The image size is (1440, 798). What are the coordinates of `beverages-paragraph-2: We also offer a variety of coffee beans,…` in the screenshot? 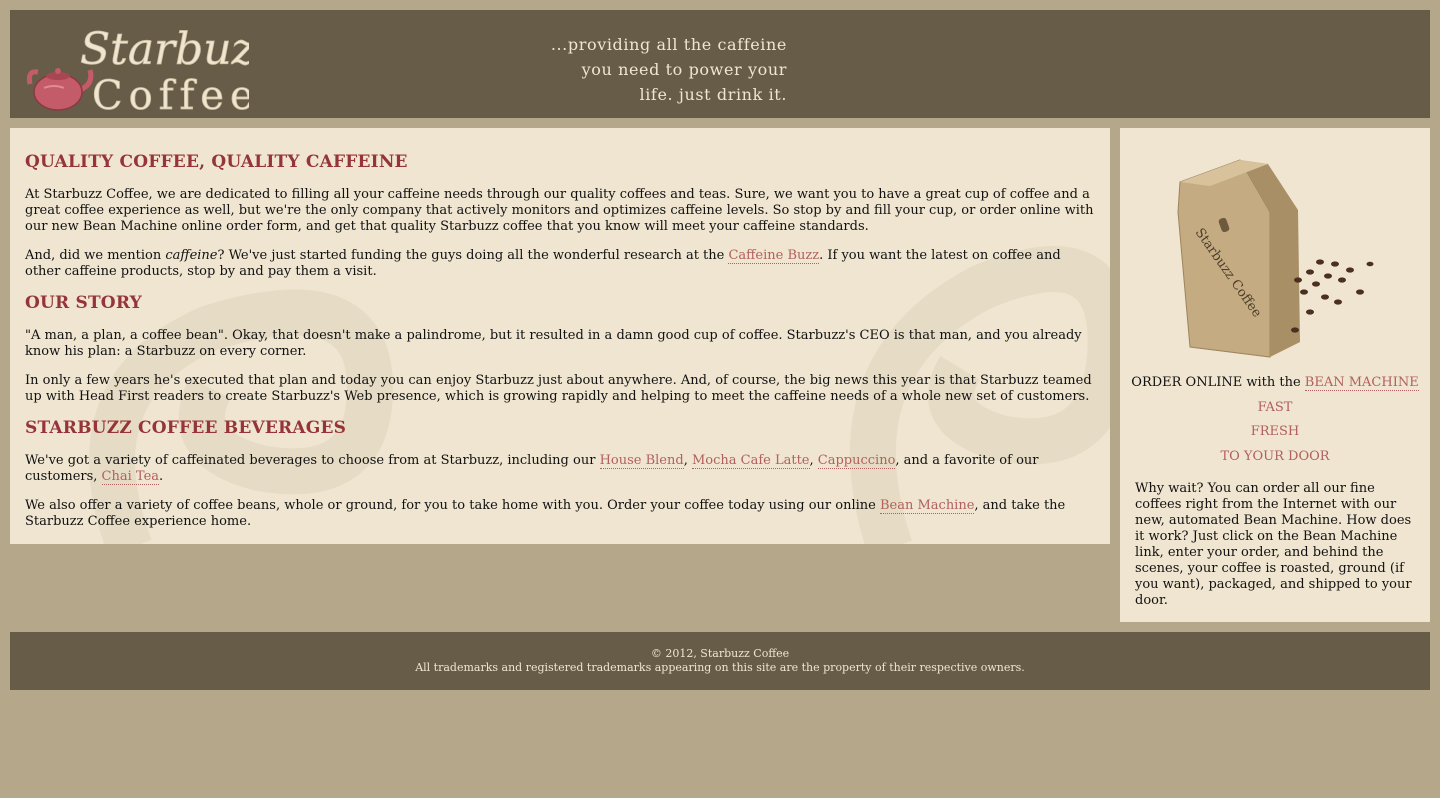 It's located at (560, 514).